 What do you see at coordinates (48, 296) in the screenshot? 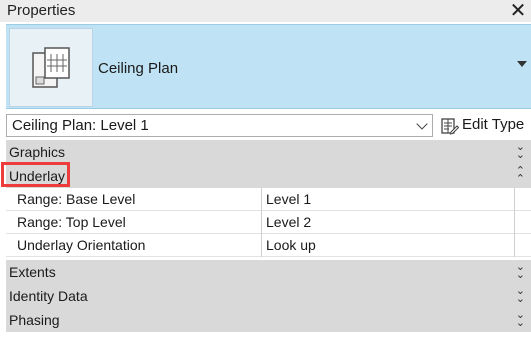
I see `group-identity-data-label: Identity Data` at bounding box center [48, 296].